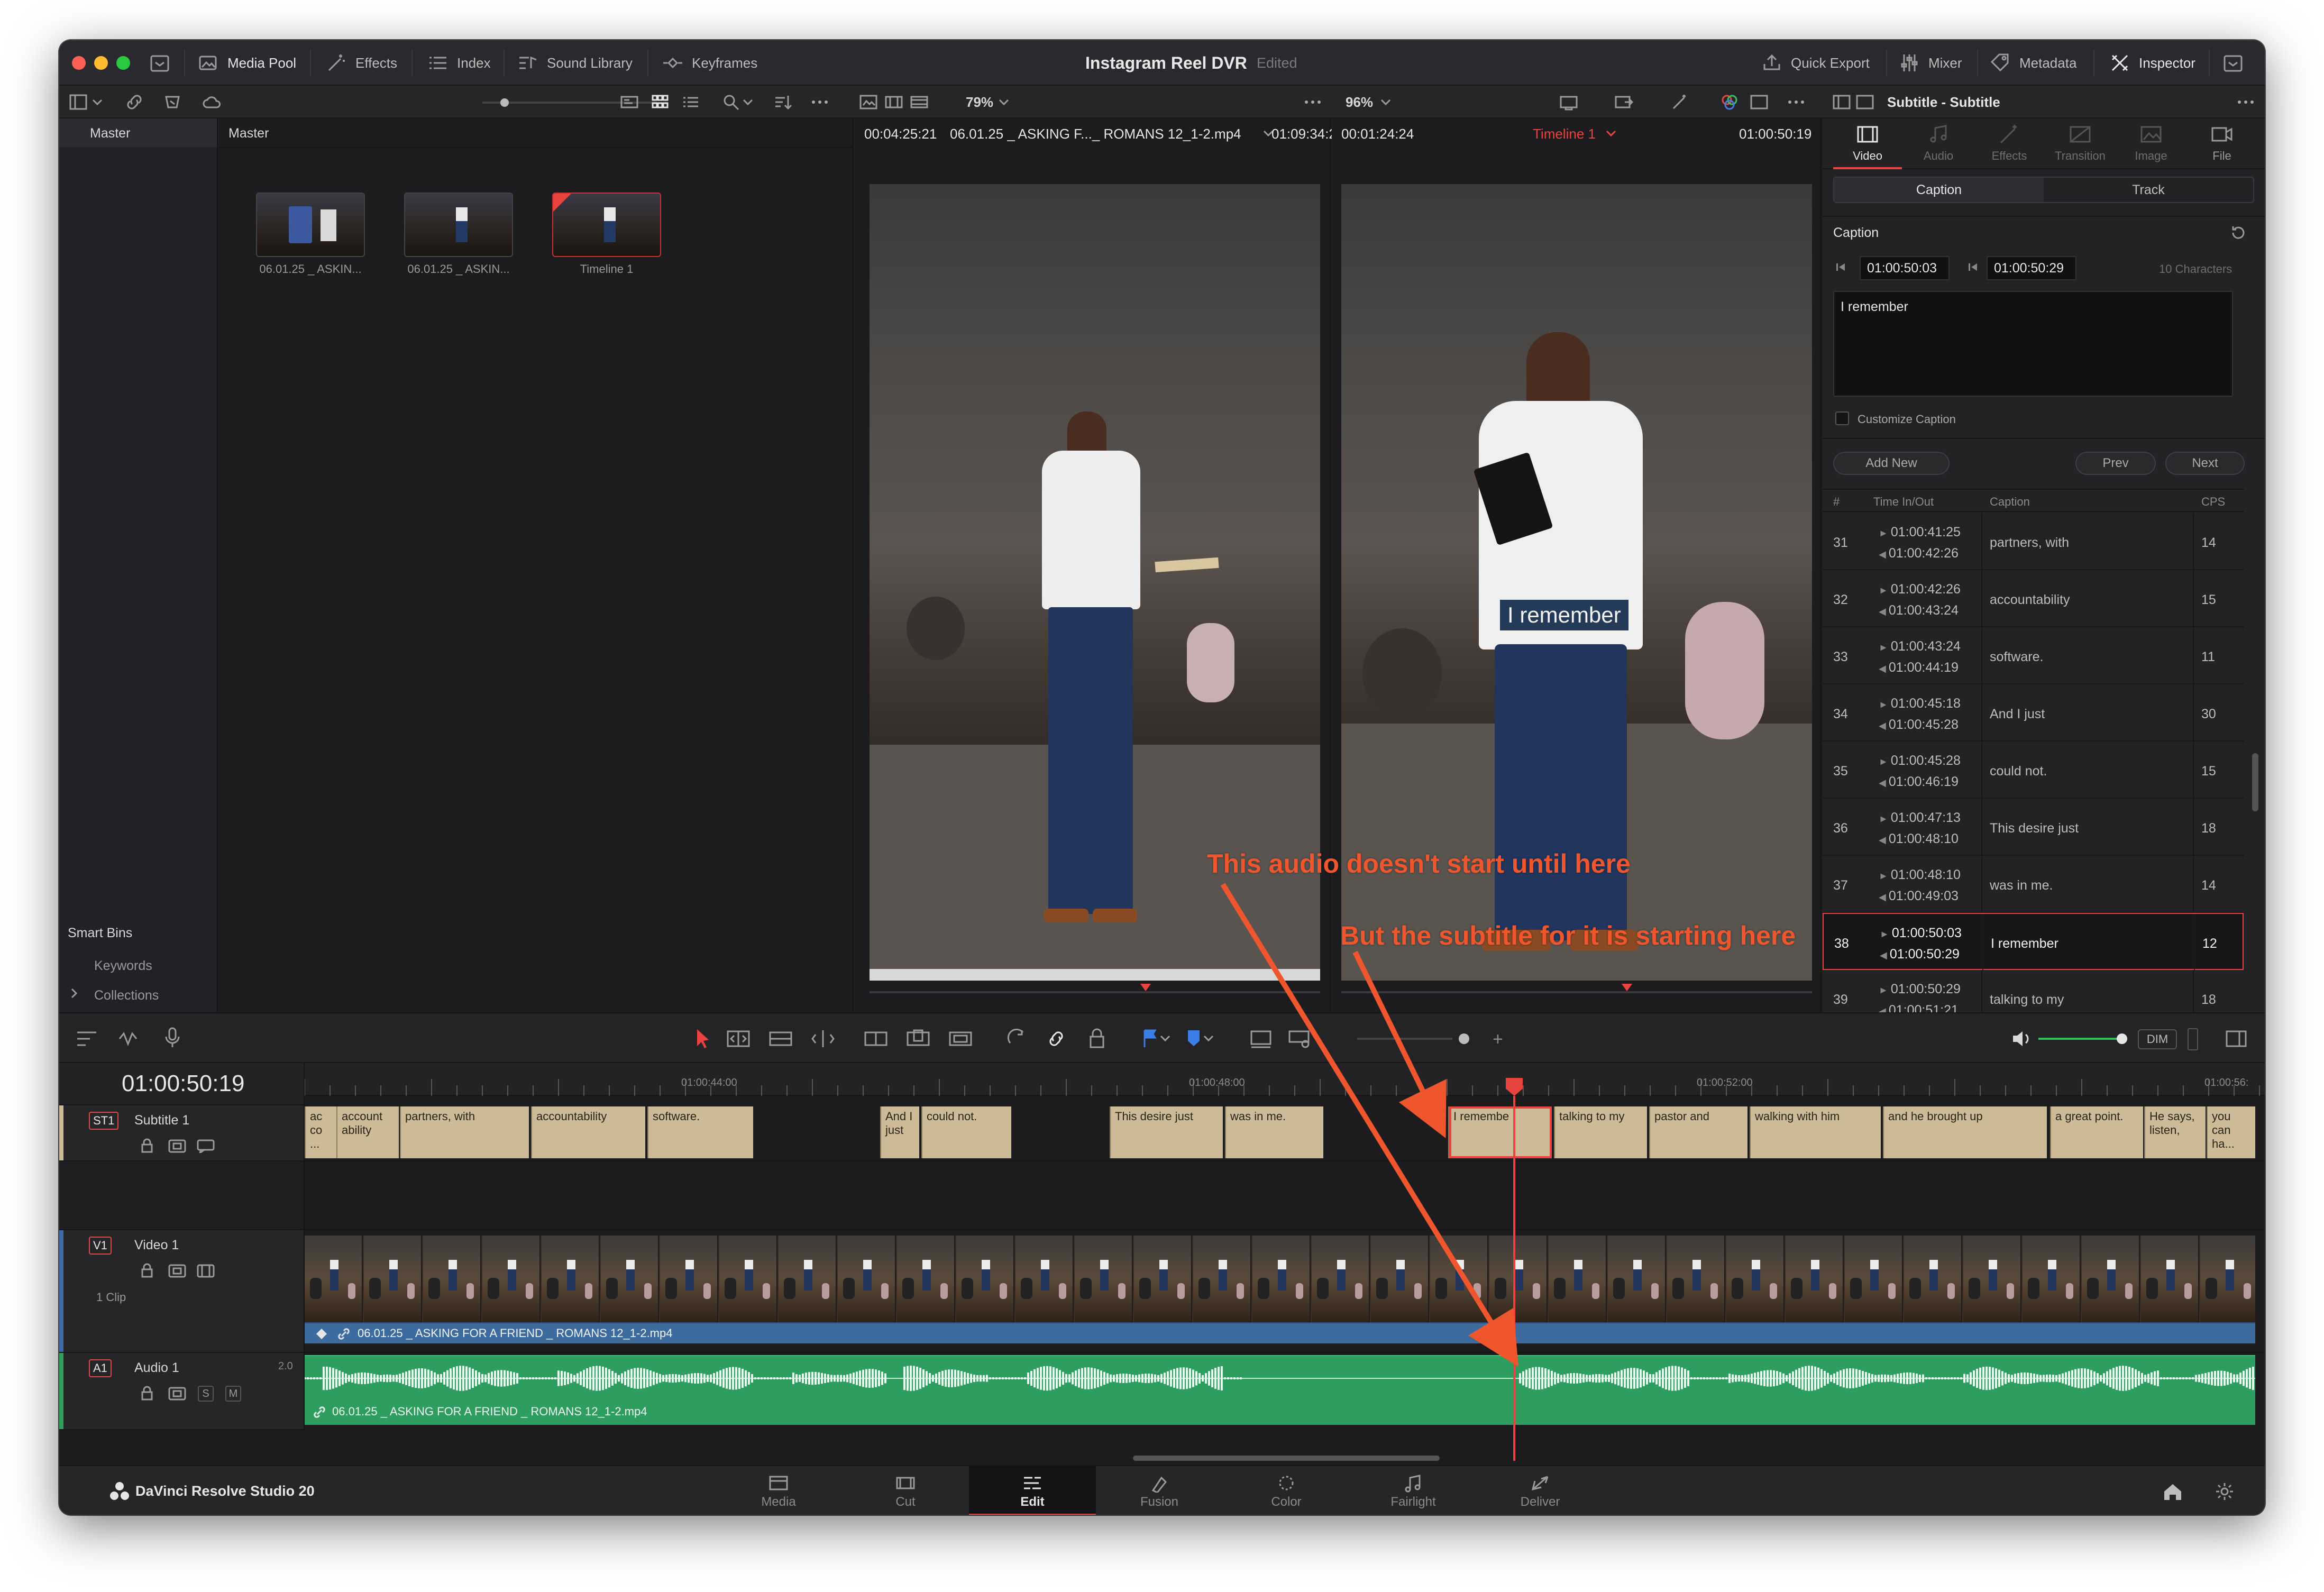  I want to click on caption-row: 35 ► 01:00:45:28 ◀ 01:00:46:19 could not. 15, so click(2033, 770).